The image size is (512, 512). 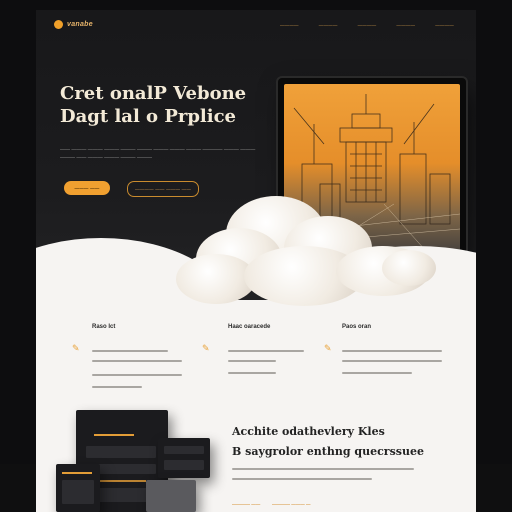 What do you see at coordinates (308, 431) in the screenshot?
I see `section2-title-line-1: Acchite odathevlery Kles` at bounding box center [308, 431].